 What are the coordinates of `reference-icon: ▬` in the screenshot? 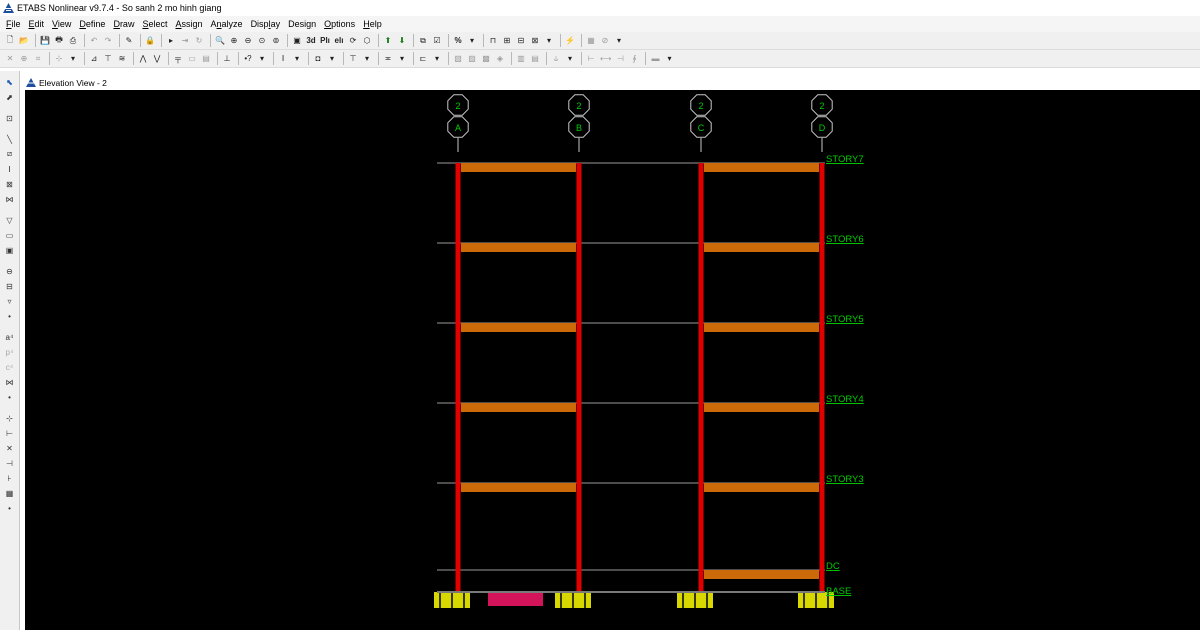 It's located at (655, 58).